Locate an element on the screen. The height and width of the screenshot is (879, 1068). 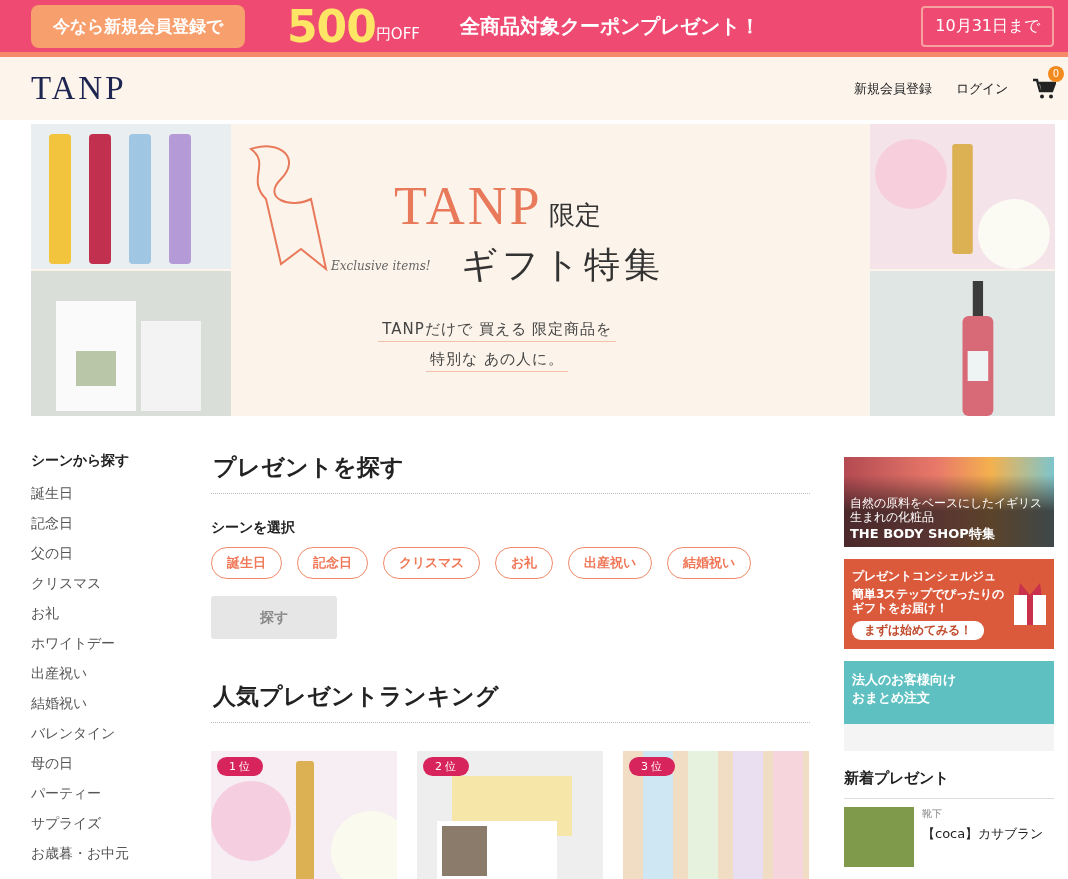
scene-link: クリスマス is located at coordinates (121, 583).